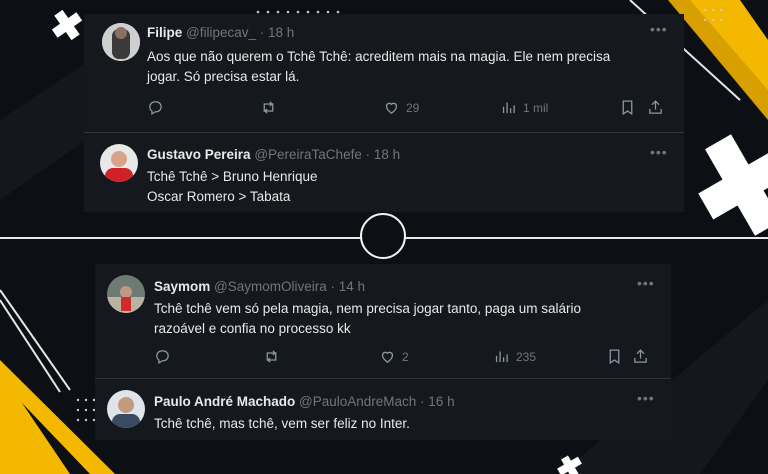 The image size is (768, 474). What do you see at coordinates (240, 32) in the screenshot?
I see `handle-time: @filipecav_ · 18 h` at bounding box center [240, 32].